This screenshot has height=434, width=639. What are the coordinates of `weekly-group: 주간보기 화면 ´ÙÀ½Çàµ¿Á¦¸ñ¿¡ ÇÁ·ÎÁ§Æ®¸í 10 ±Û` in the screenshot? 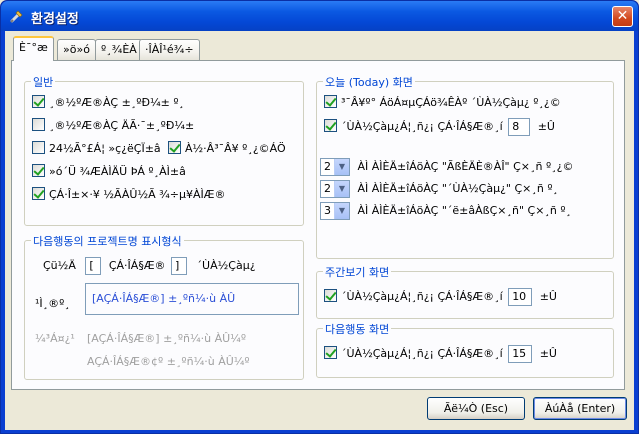 It's located at (465, 291).